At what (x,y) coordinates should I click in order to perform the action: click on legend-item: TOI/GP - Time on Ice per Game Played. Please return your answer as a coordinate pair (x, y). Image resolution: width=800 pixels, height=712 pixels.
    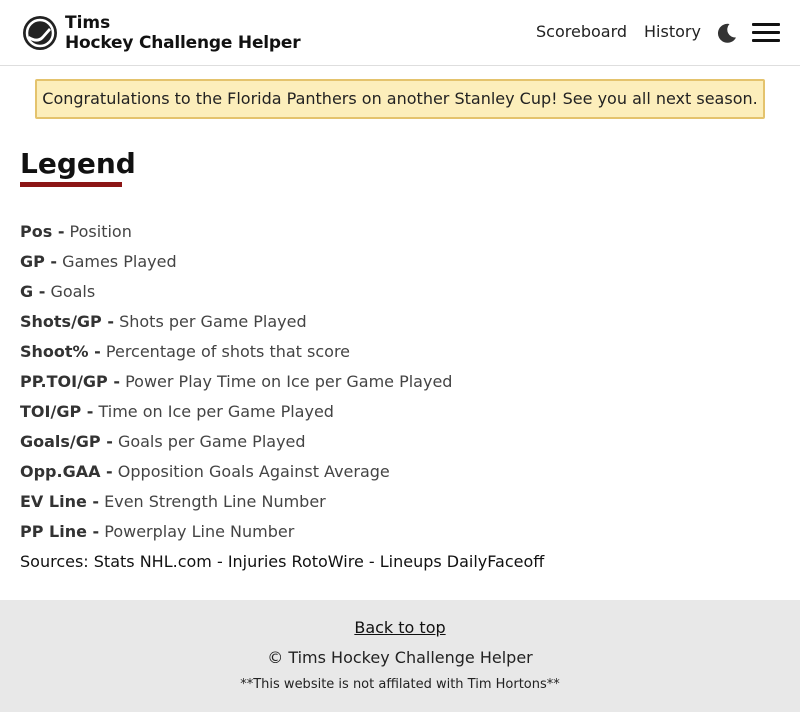
    Looking at the image, I should click on (400, 416).